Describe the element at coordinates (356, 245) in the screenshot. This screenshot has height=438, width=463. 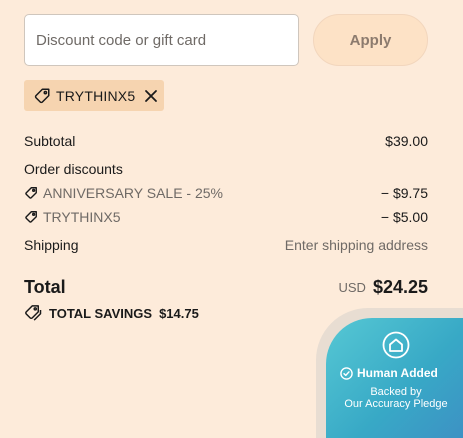
I see `shipping-value: Enter shipping address` at that location.